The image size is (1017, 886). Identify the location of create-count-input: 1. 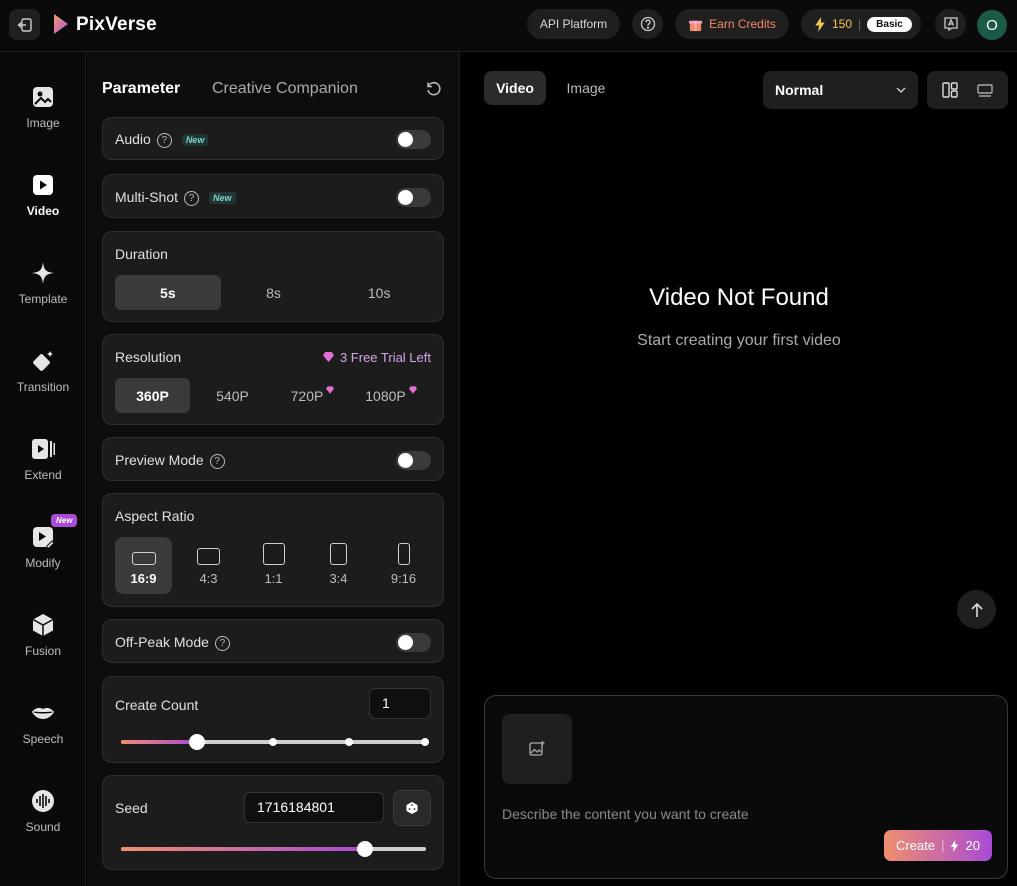
(400, 703).